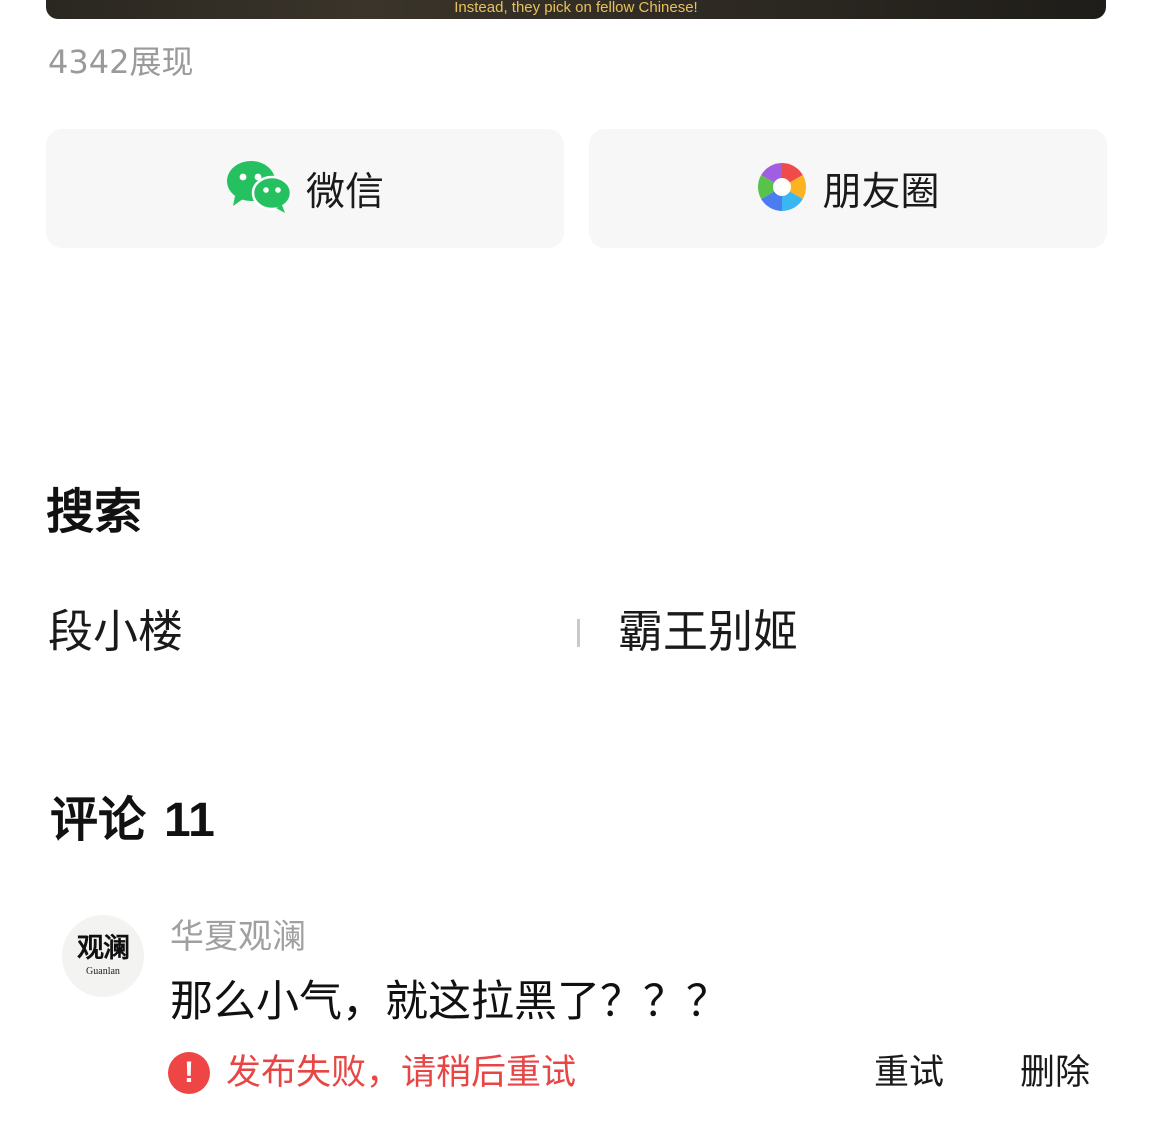 Image resolution: width=1152 pixels, height=1138 pixels. I want to click on video-player-bottom: Instead, they pick on fellow Chinese!, so click(576, 9).